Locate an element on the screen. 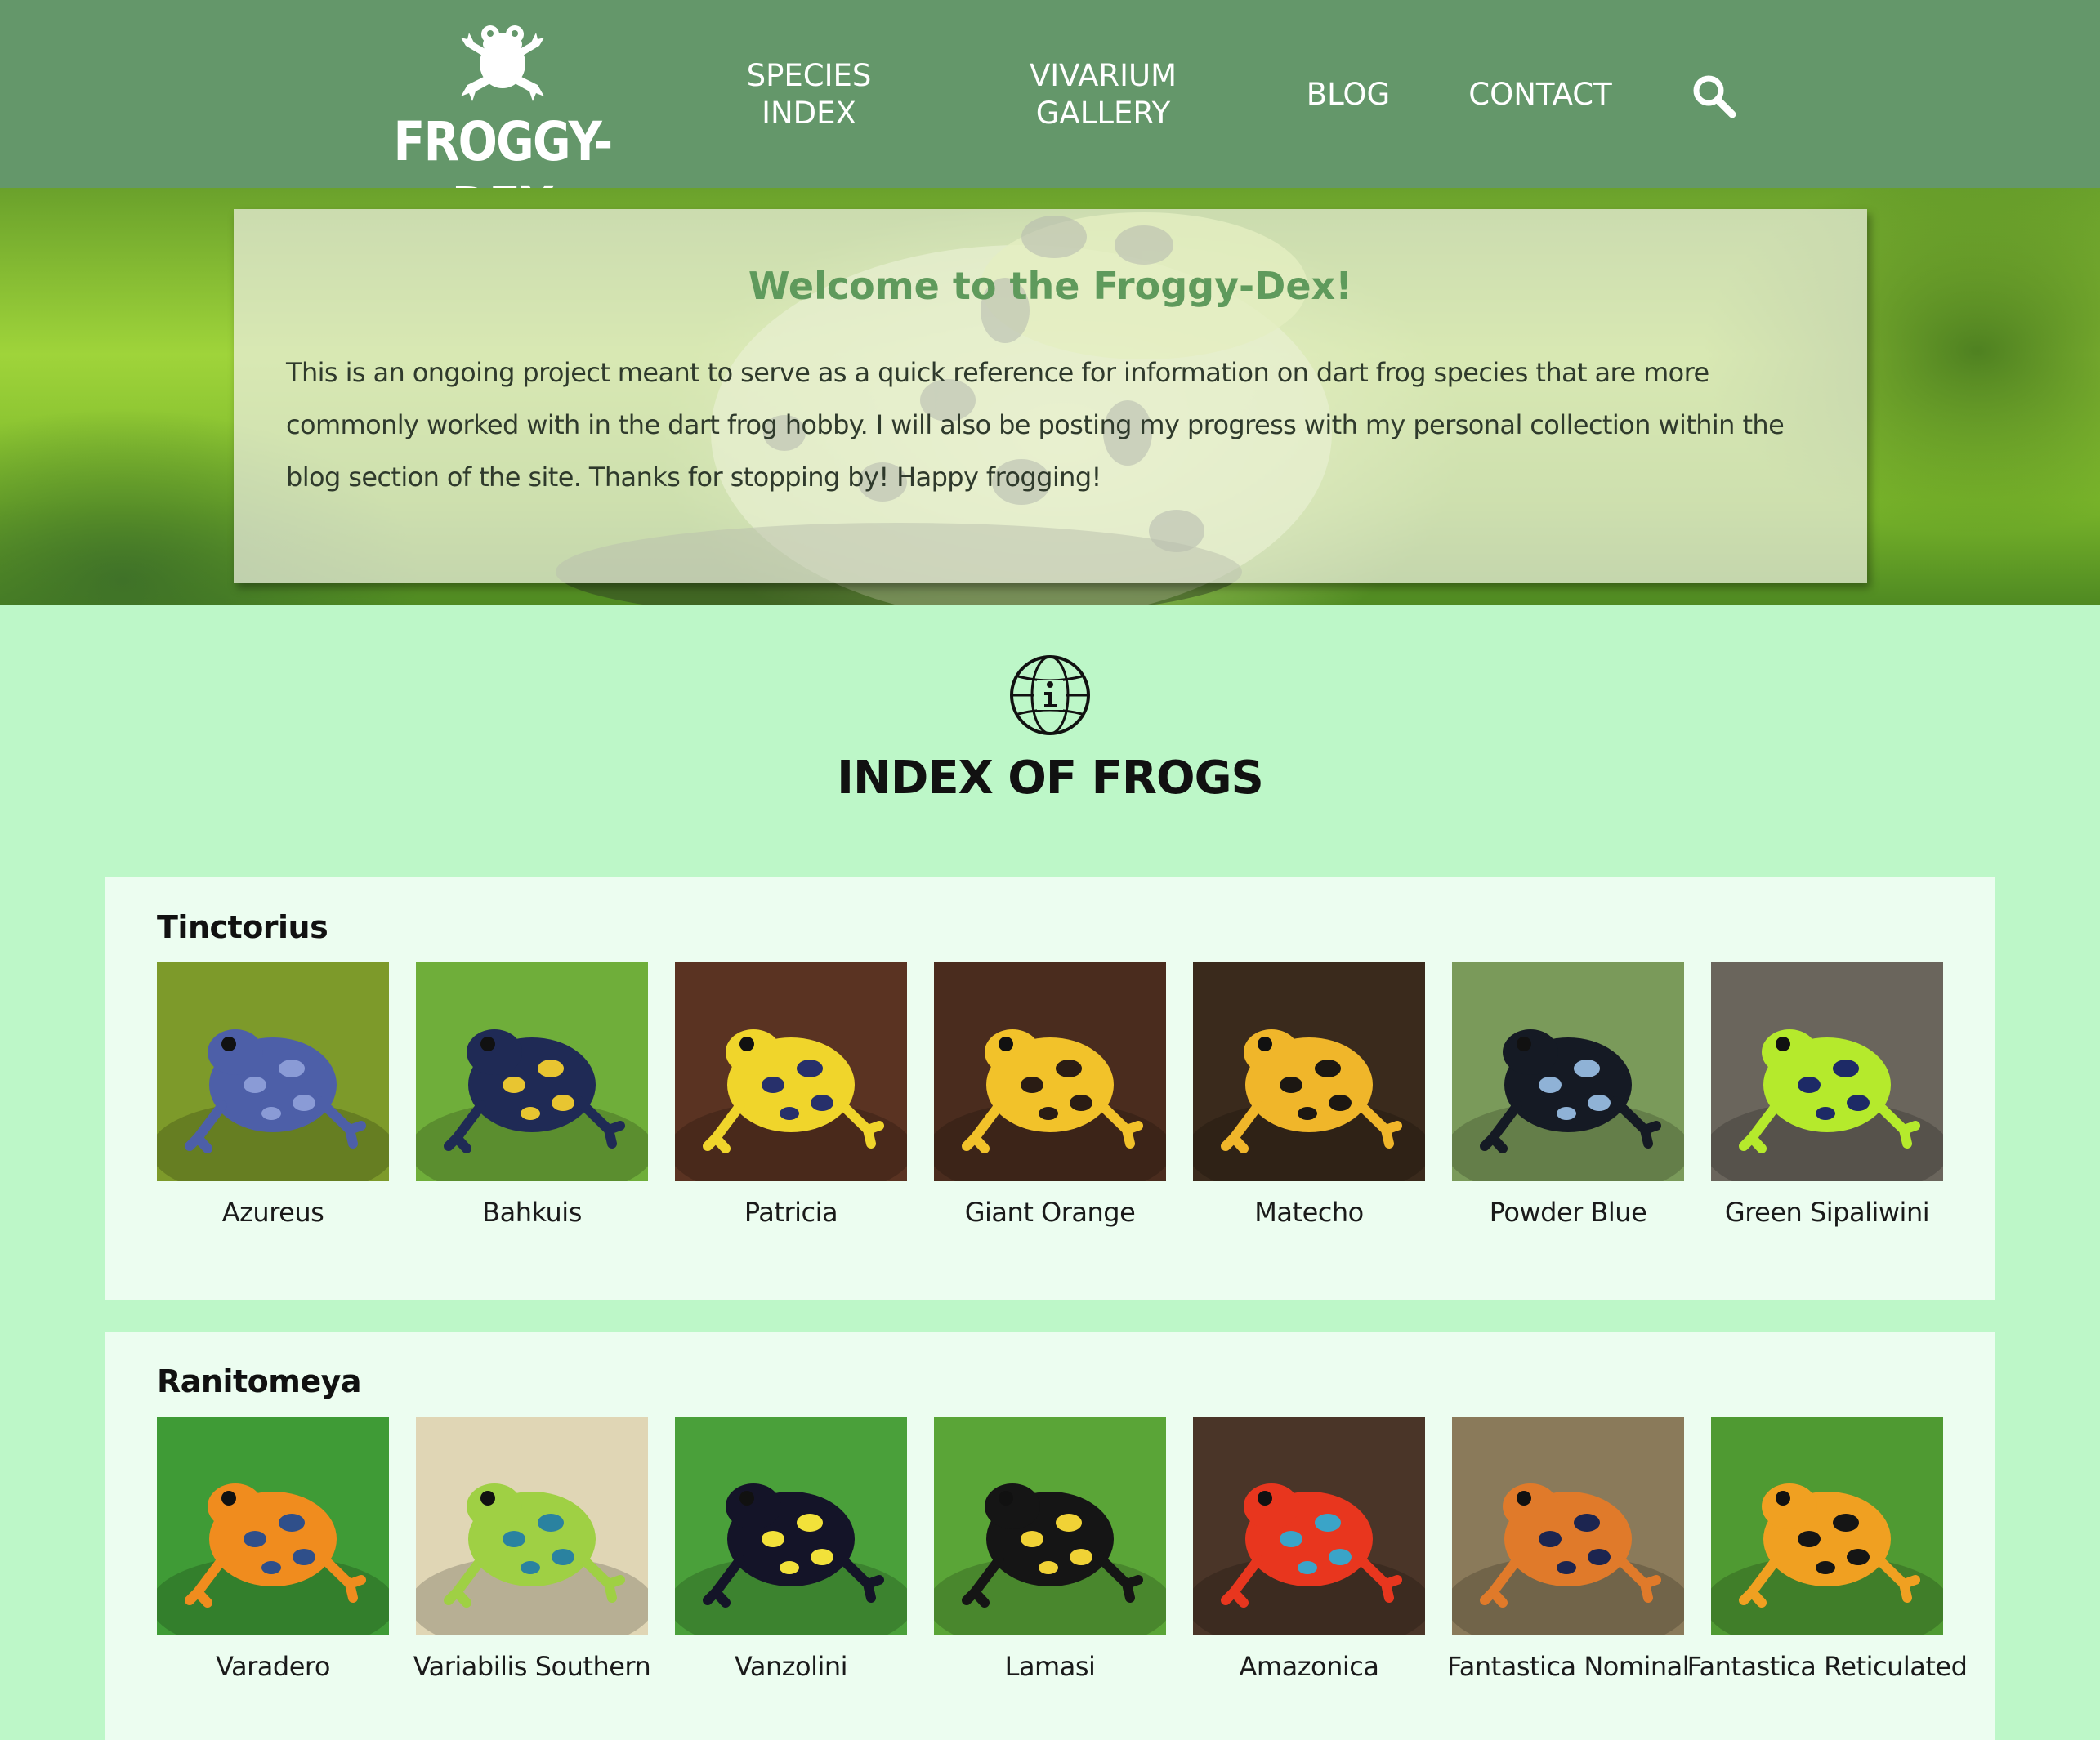  frog-name: Variabilis Southern is located at coordinates (532, 1666).